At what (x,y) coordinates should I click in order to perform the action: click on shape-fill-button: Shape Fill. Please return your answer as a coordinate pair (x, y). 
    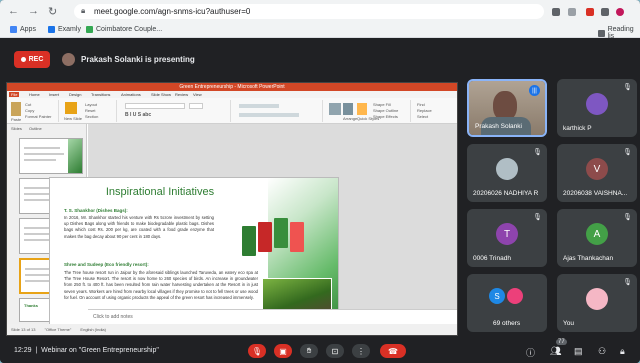
    Looking at the image, I should click on (382, 104).